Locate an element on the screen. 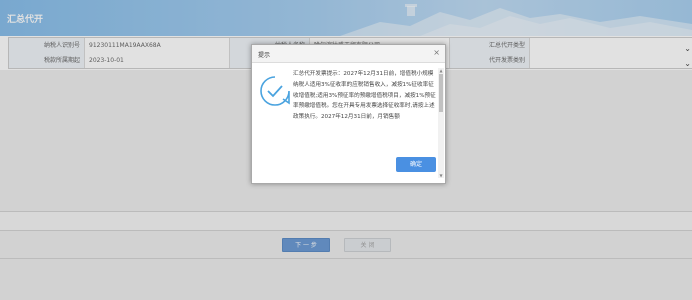 The height and width of the screenshot is (300, 692). dialog-title: 提示 is located at coordinates (264, 55).